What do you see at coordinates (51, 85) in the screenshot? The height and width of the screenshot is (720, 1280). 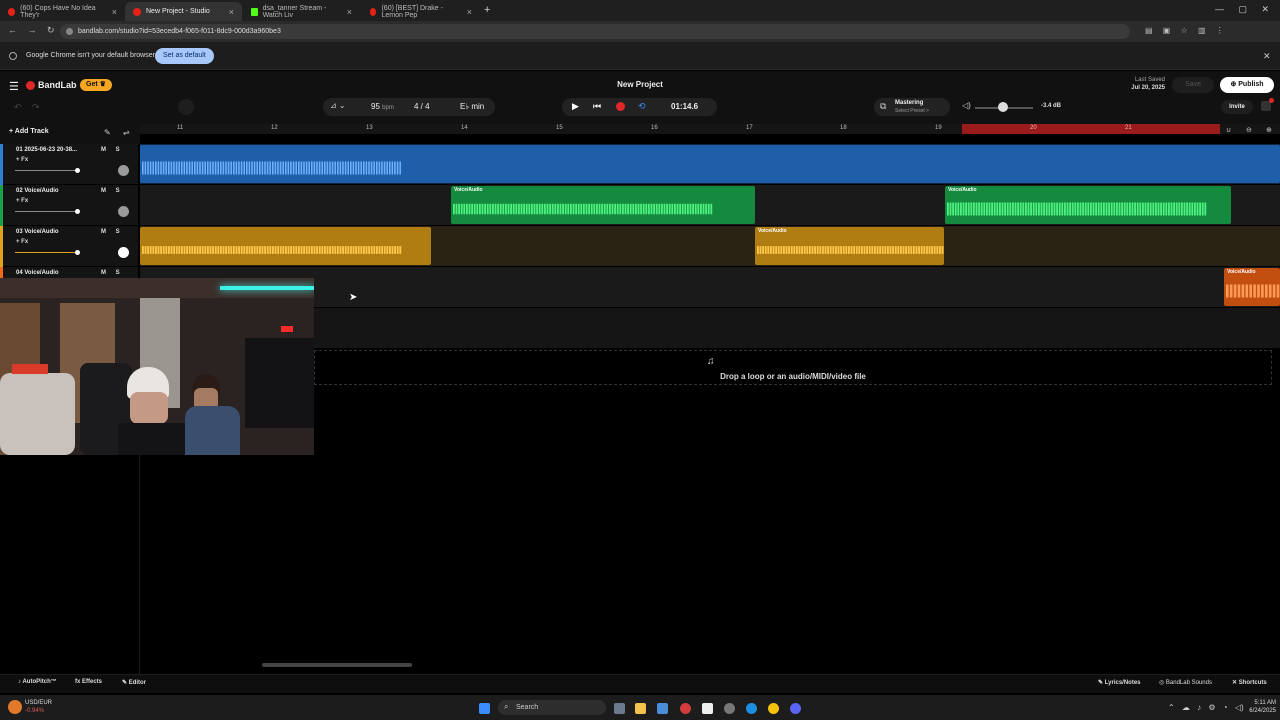 I see `bandlab-logo: BandLab` at bounding box center [51, 85].